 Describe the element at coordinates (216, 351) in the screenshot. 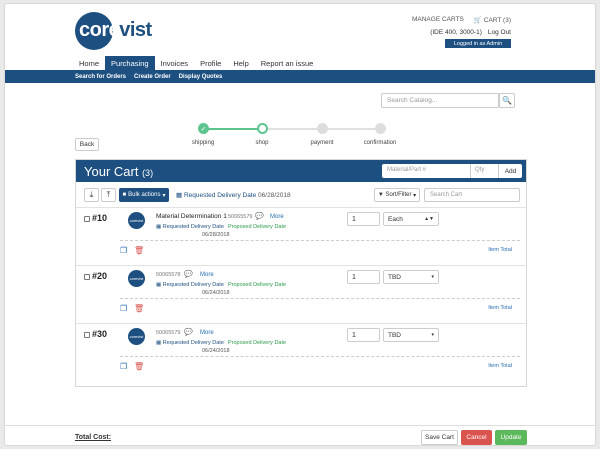

I see `row-req-date-value: 06/24/2018` at that location.